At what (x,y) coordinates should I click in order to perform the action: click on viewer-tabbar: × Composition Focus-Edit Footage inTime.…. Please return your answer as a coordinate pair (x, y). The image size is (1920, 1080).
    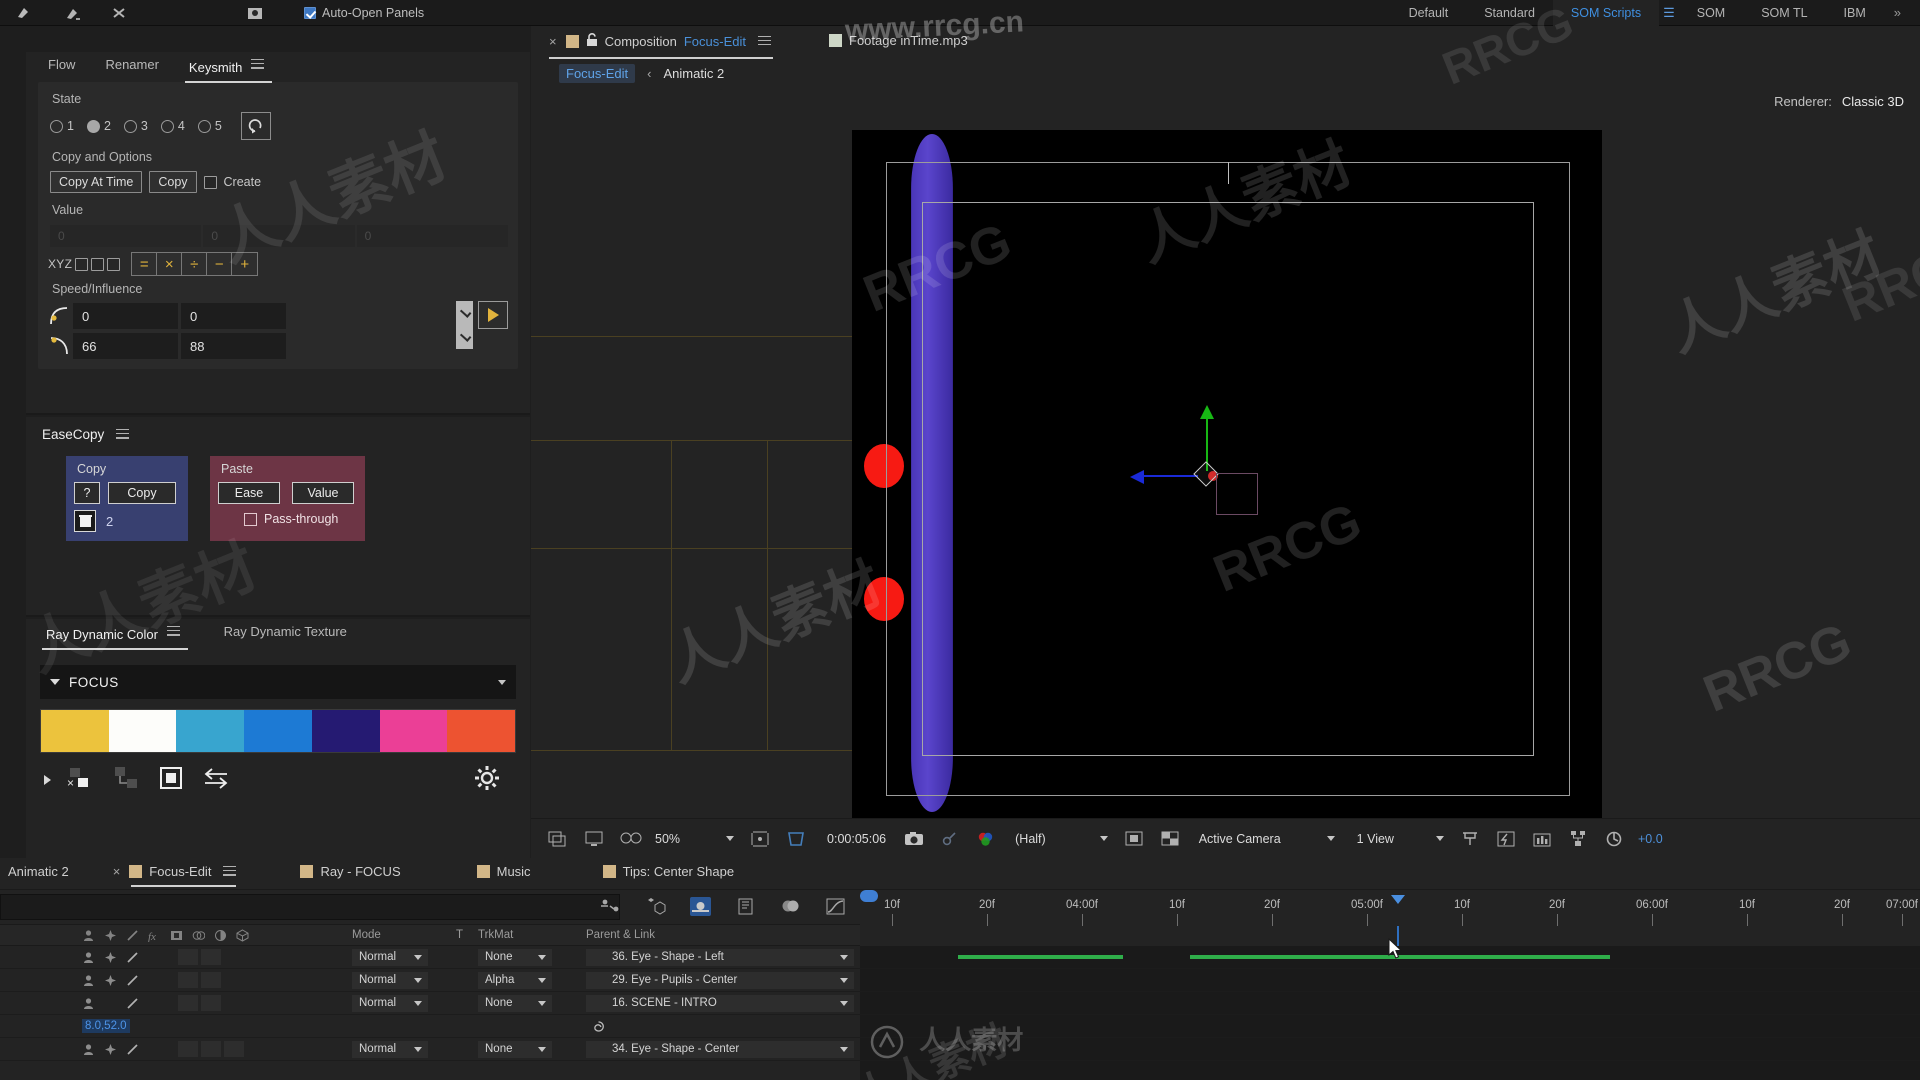
    Looking at the image, I should click on (1225, 43).